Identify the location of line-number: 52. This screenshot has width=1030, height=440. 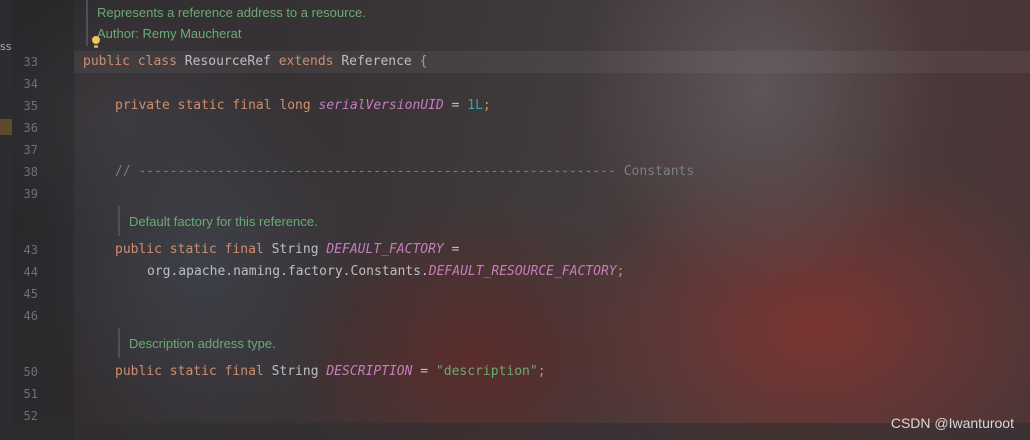
(30, 416).